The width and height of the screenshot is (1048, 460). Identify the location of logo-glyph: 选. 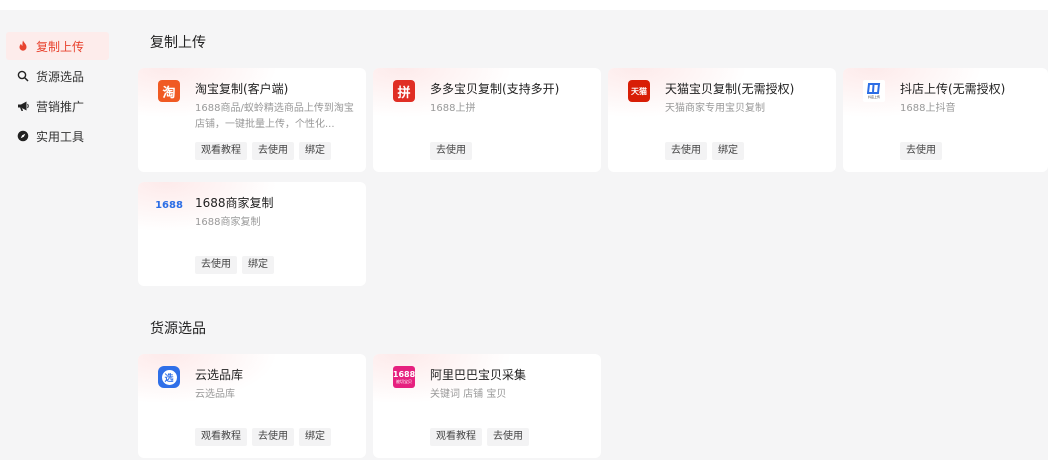
(169, 377).